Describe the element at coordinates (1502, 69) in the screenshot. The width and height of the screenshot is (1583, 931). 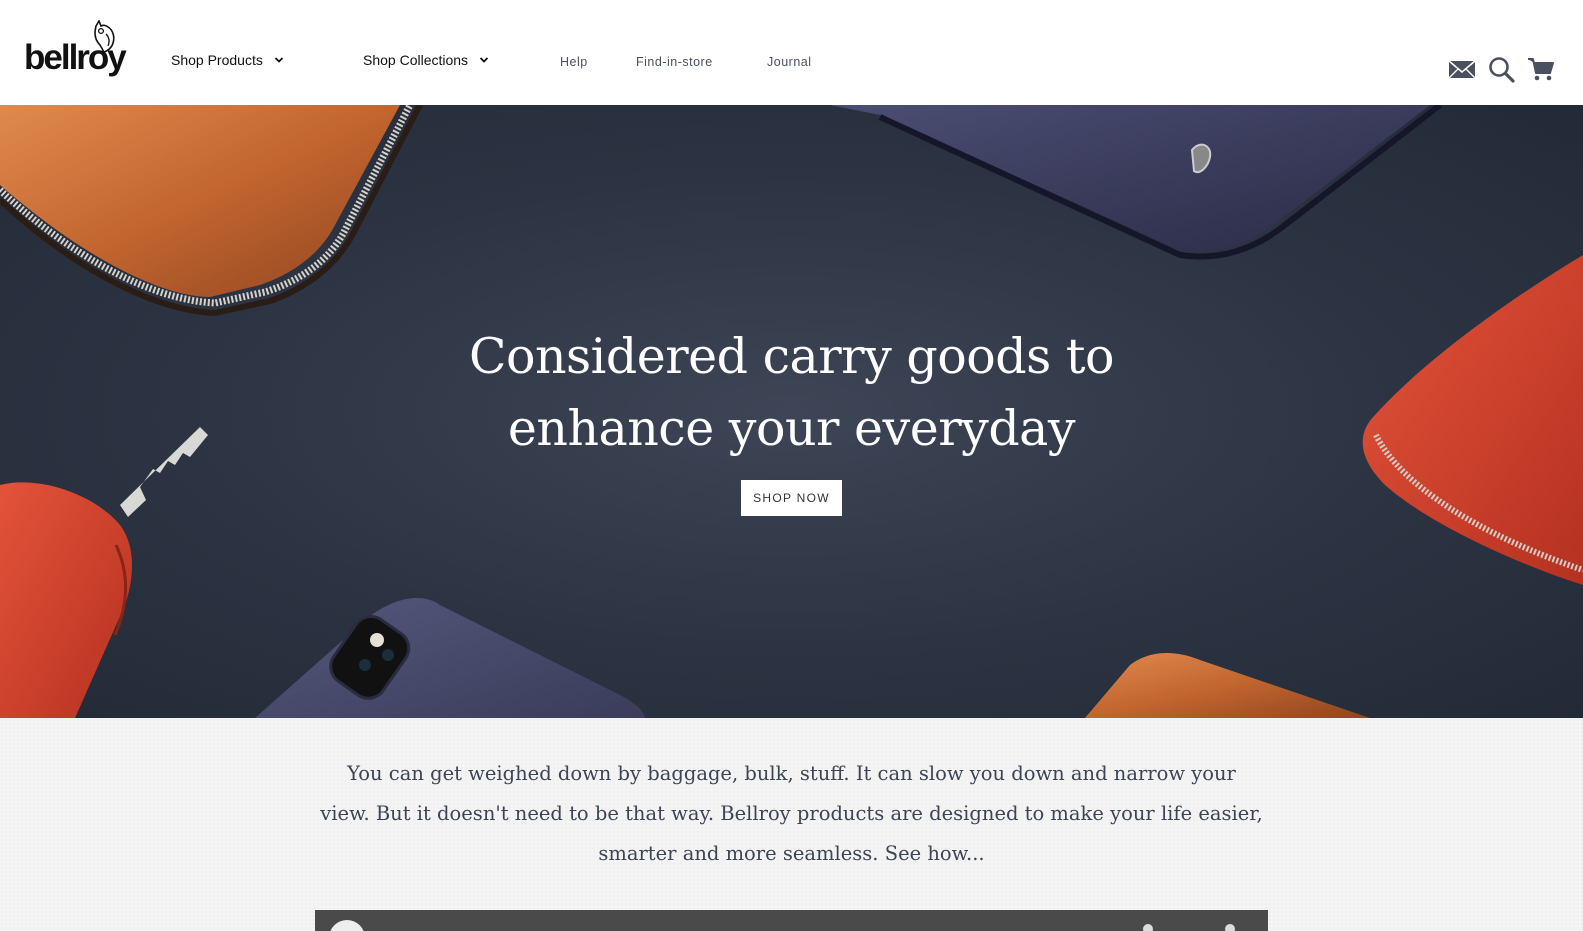
I see `search-icon` at that location.